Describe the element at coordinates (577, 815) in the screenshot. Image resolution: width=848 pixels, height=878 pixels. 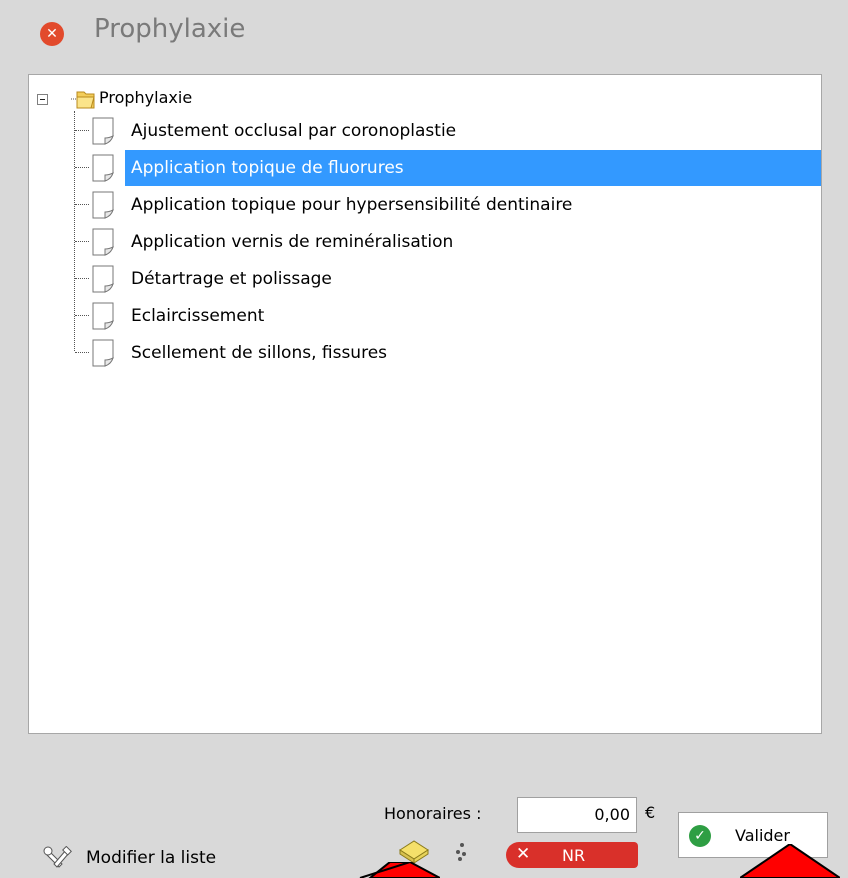
I see `honoraires-input: 0,00` at that location.